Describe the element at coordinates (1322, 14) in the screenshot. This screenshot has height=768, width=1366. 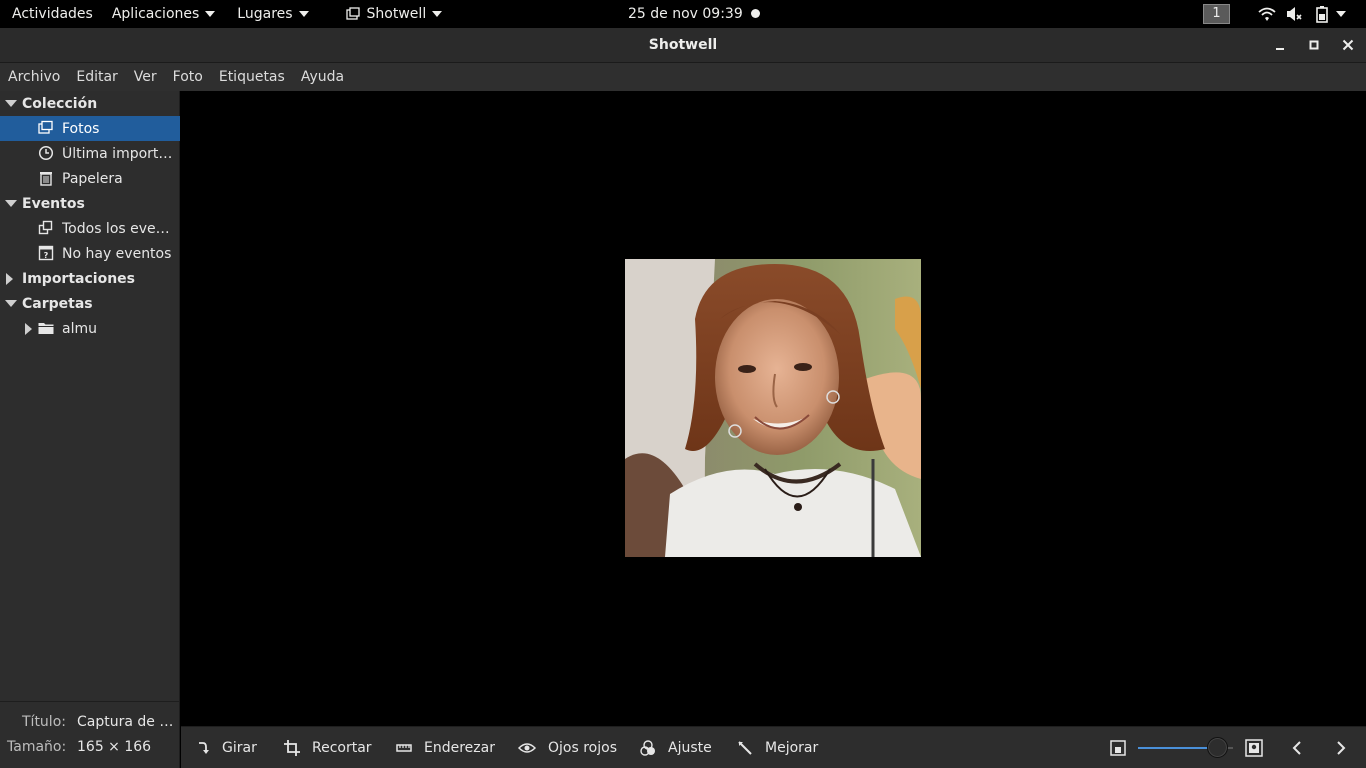
I see `battery-icon` at that location.